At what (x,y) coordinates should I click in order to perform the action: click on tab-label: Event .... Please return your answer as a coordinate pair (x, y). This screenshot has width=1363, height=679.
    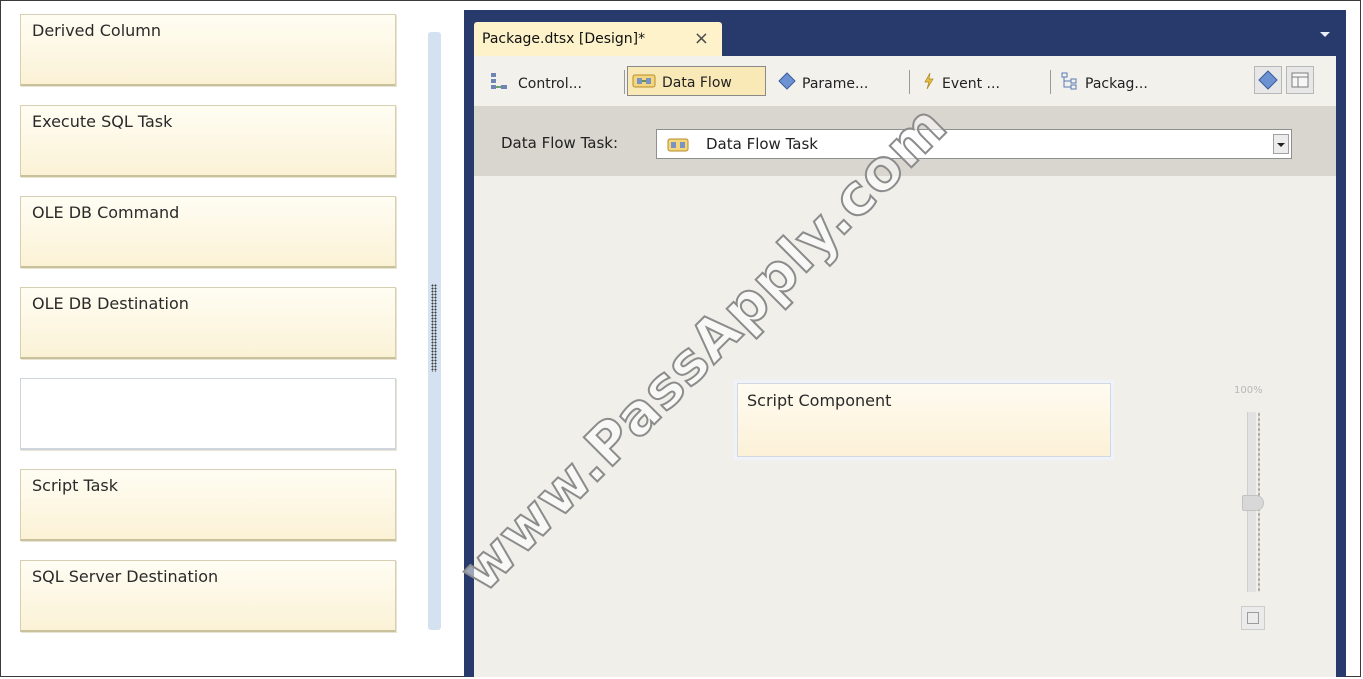
    Looking at the image, I should click on (971, 84).